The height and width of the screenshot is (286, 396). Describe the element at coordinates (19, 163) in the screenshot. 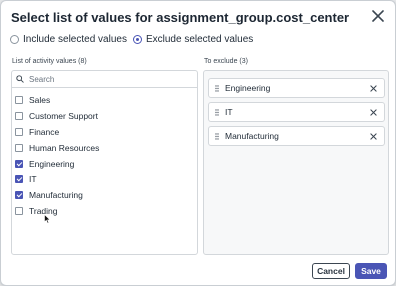

I see `checkbox-engineering` at that location.